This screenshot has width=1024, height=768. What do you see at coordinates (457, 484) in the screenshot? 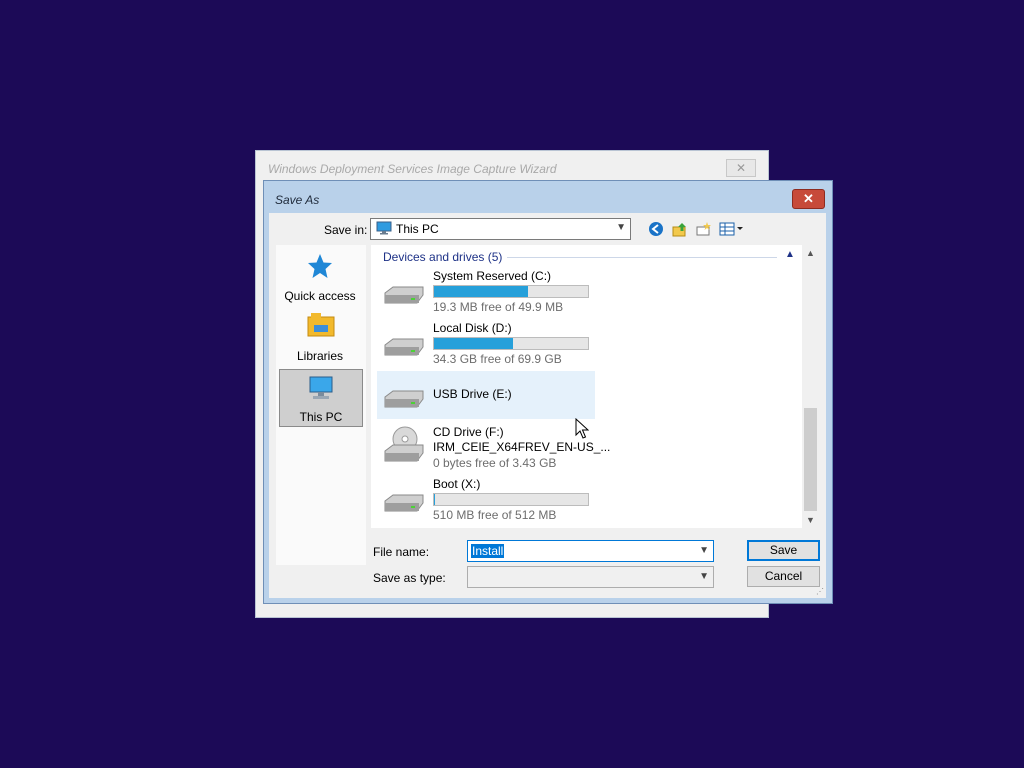
I see `drive-name: Boot (X:)` at bounding box center [457, 484].